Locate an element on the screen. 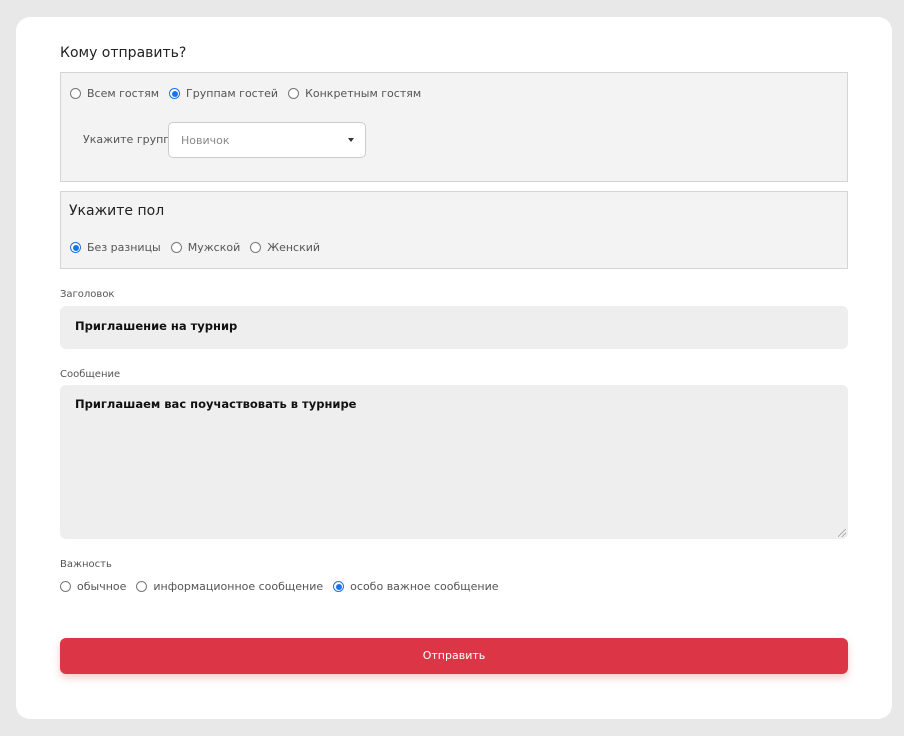 The width and height of the screenshot is (904, 736). gender-heading: Укажите пол is located at coordinates (117, 211).